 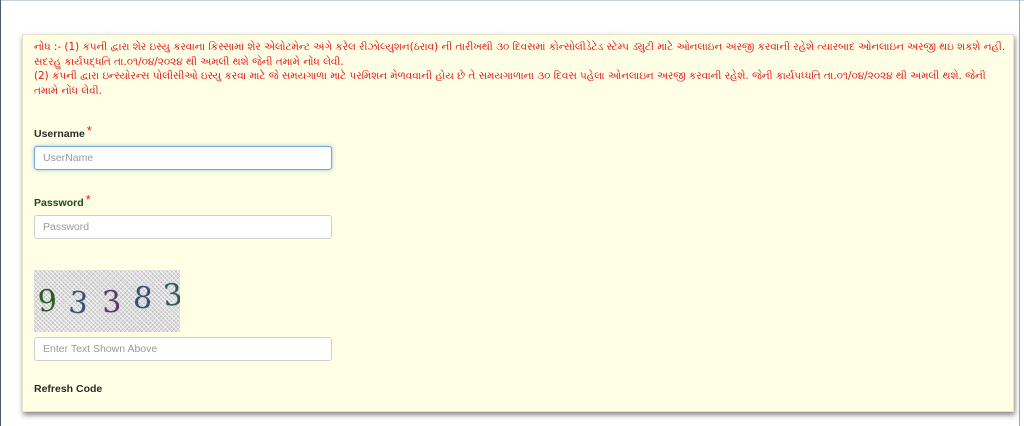 What do you see at coordinates (0, 213) in the screenshot?
I see `window-left-border` at bounding box center [0, 213].